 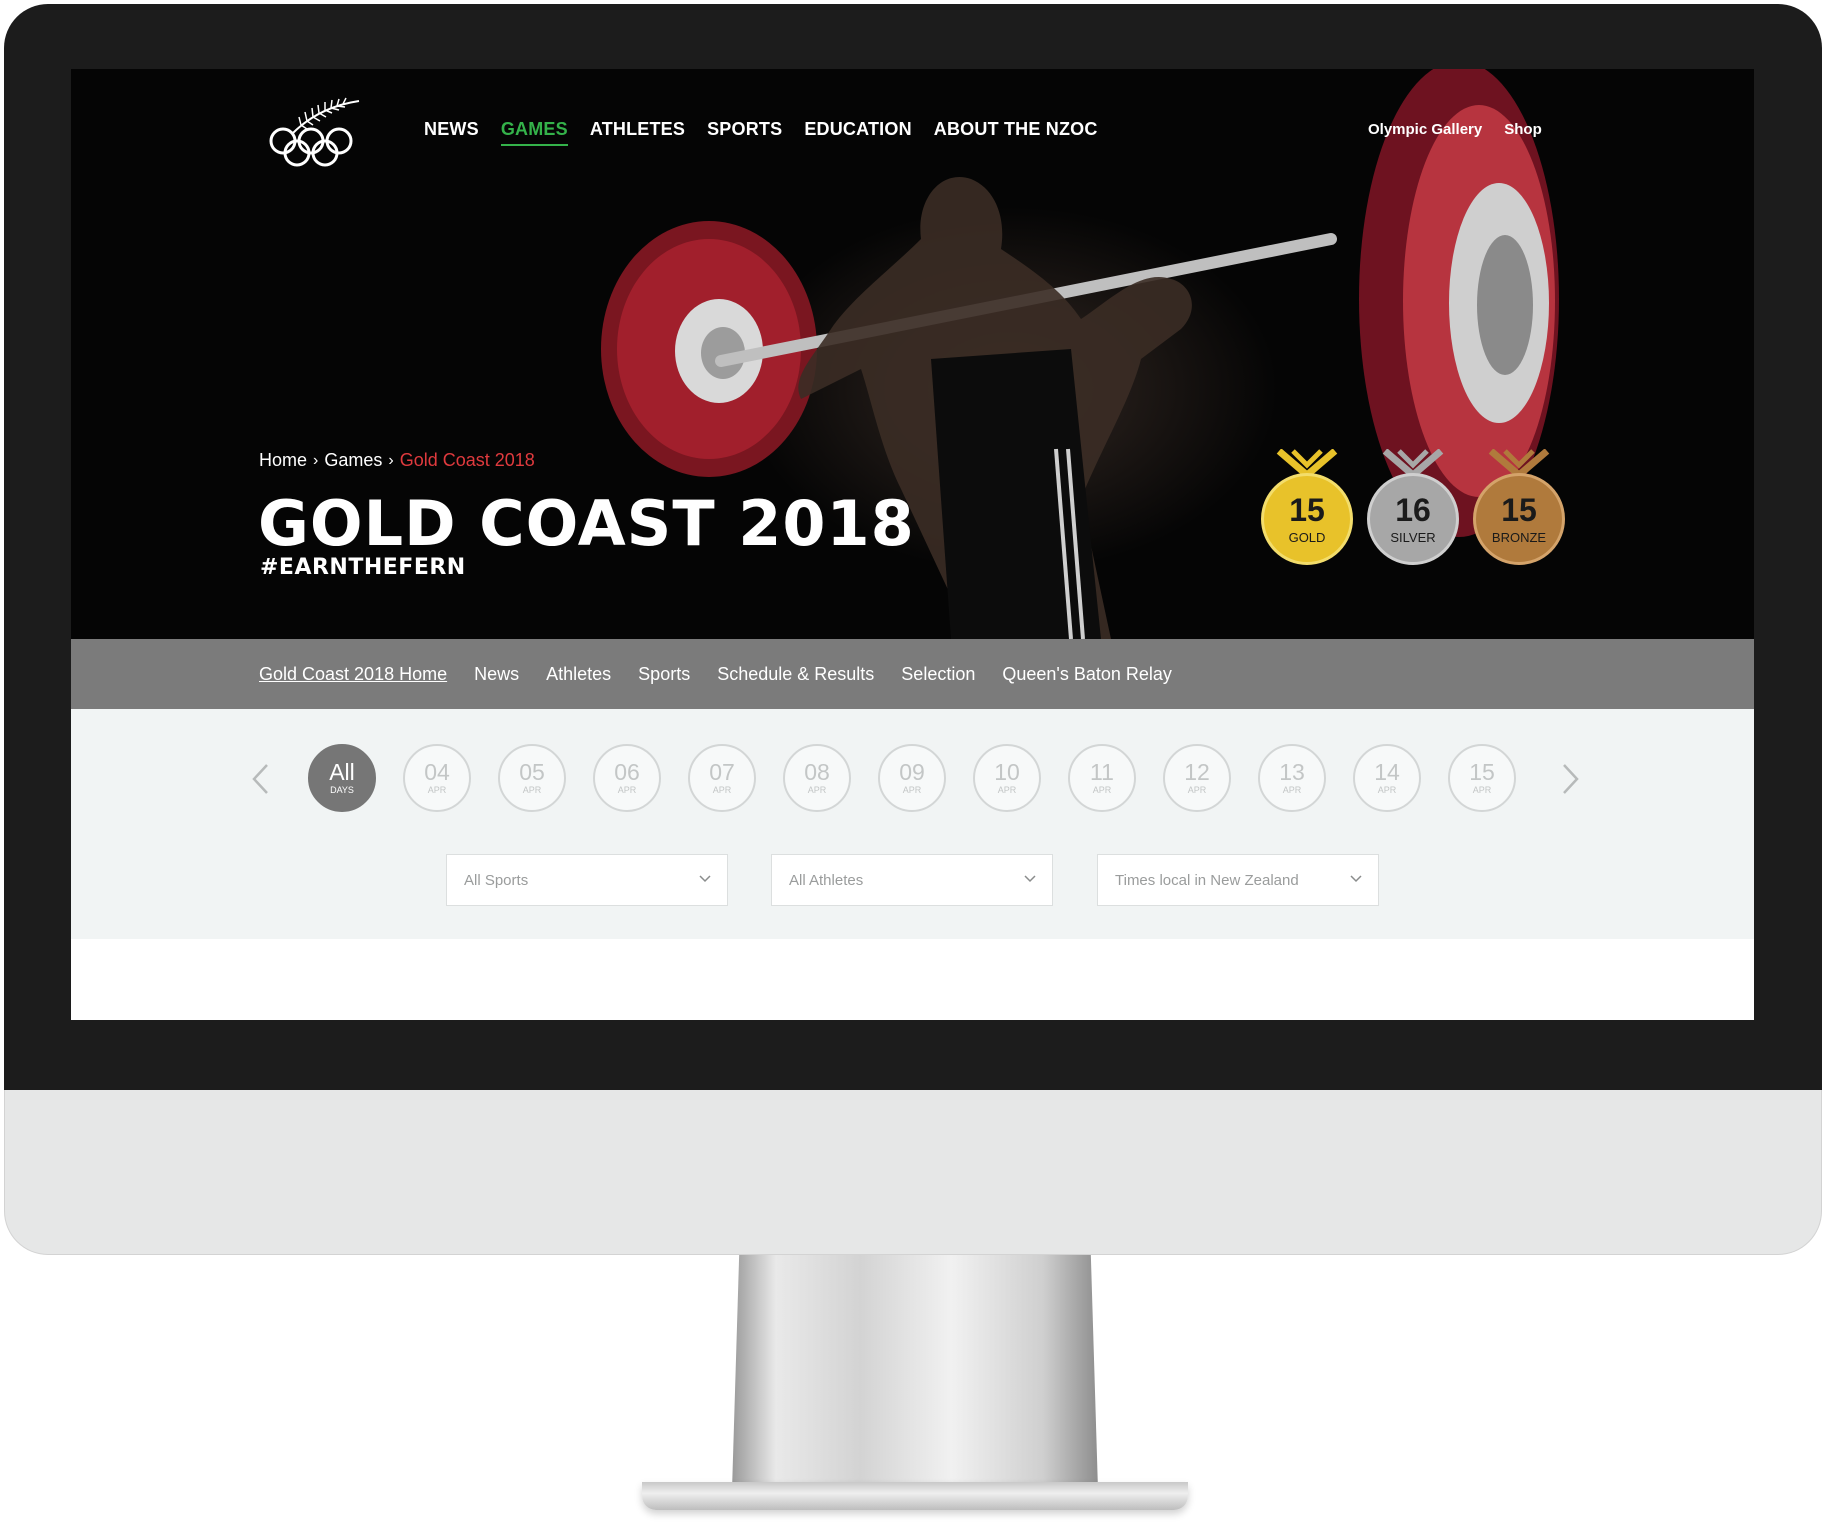 I want to click on nav-olympic-gallery: Olympic Gallery, so click(x=1425, y=129).